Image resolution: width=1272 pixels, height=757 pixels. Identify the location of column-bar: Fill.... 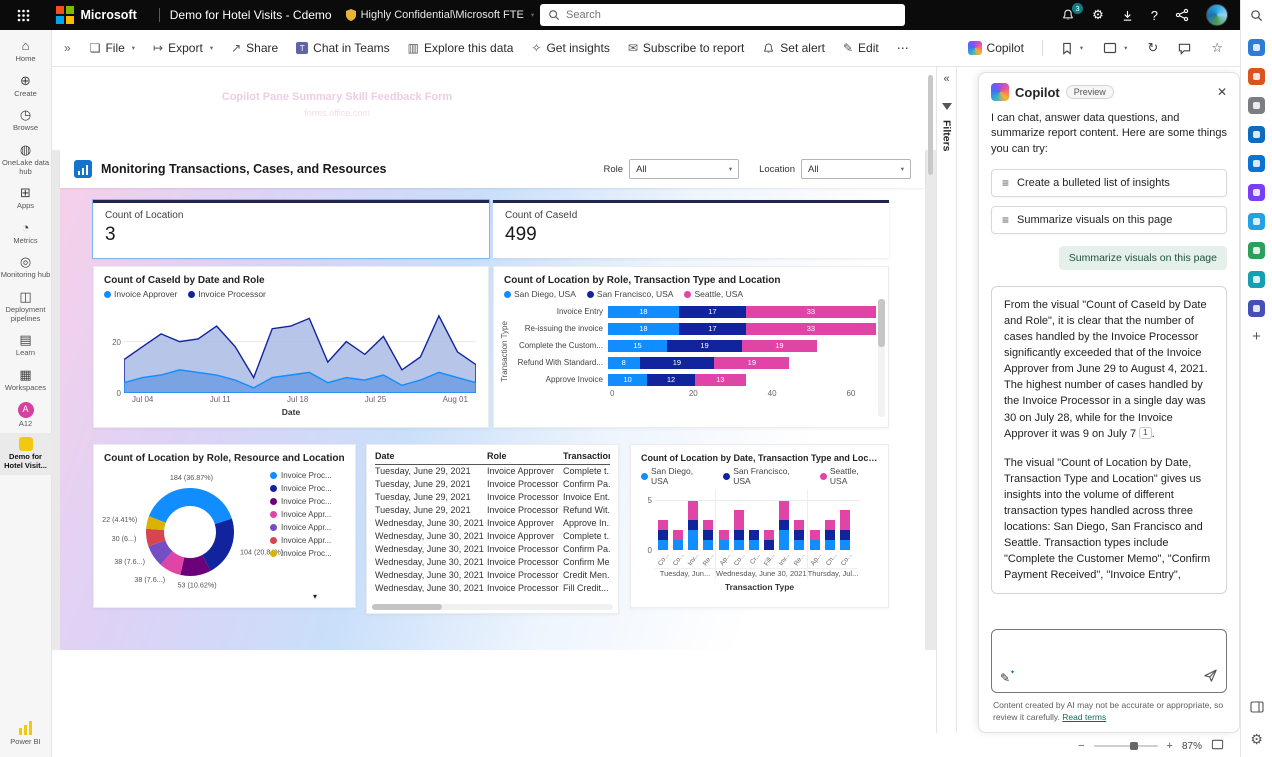
(769, 529).